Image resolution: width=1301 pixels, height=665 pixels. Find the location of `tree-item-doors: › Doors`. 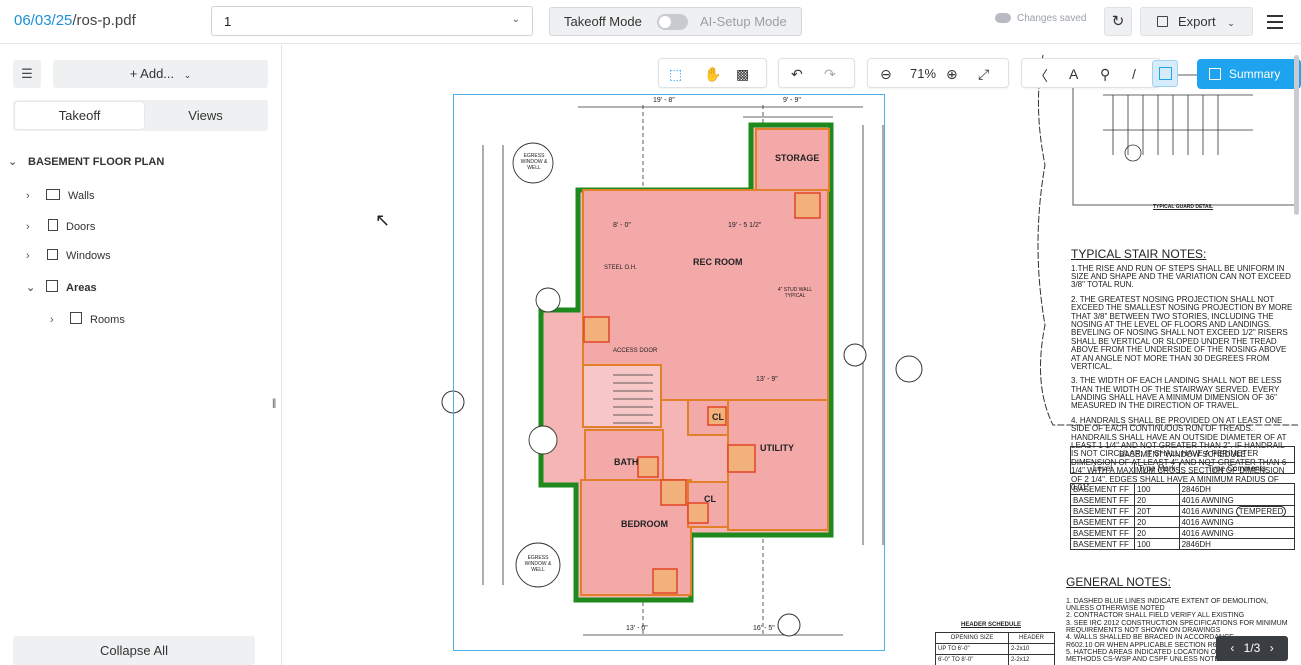

tree-item-doors: › Doors is located at coordinates (60, 226).